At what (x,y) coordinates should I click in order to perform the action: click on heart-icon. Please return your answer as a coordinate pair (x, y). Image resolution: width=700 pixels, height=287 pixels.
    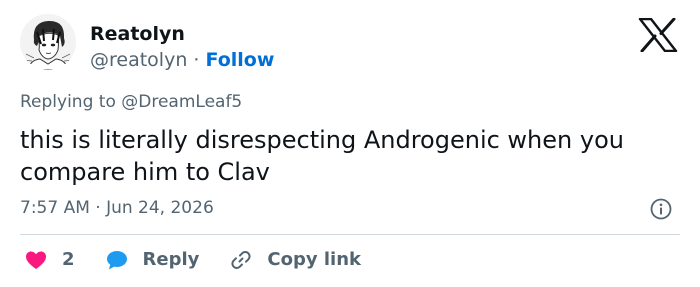
    Looking at the image, I should click on (36, 260).